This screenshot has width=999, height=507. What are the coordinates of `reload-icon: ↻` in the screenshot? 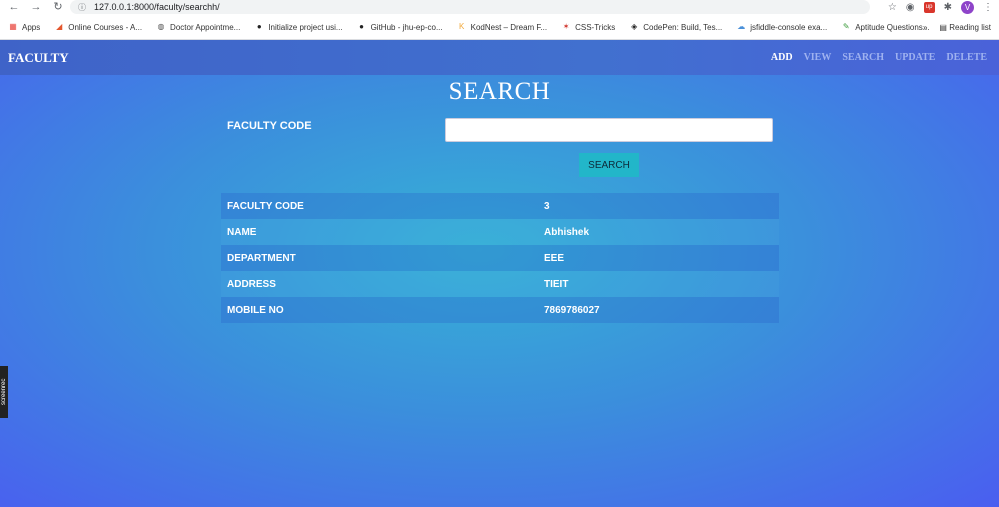 It's located at (58, 7).